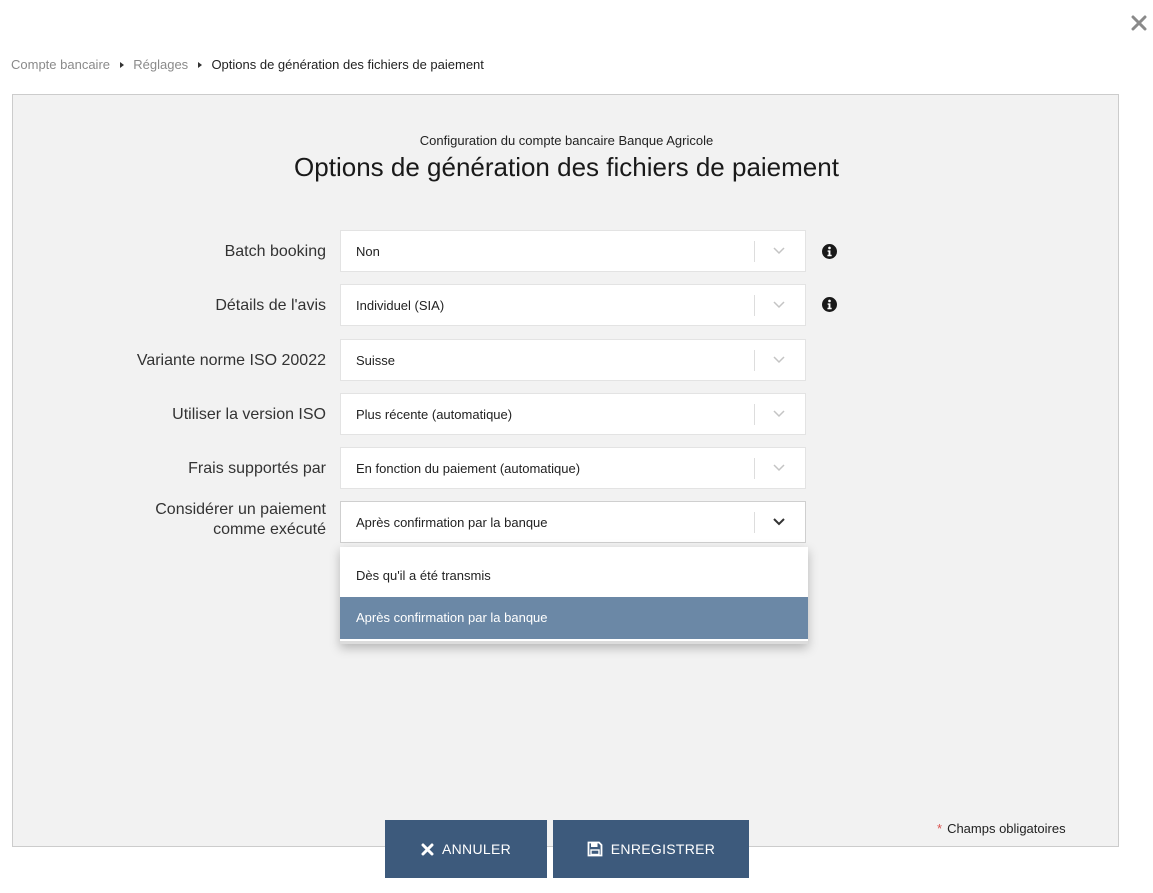 The image size is (1153, 893). I want to click on cancel-button-label: ANNULER, so click(476, 849).